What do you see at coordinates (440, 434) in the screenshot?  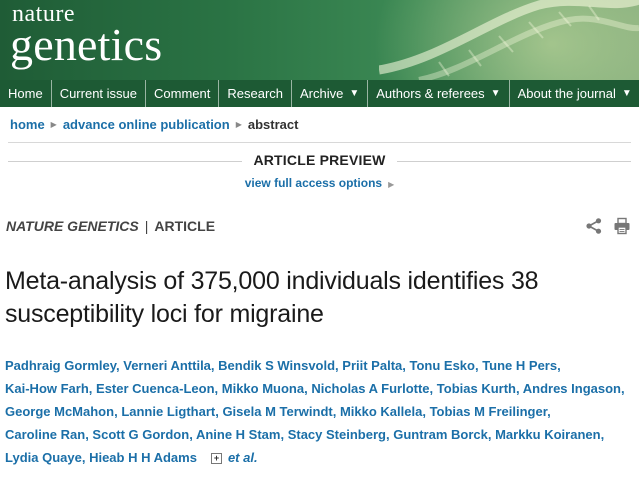 I see `author-link: Guntram Borck` at bounding box center [440, 434].